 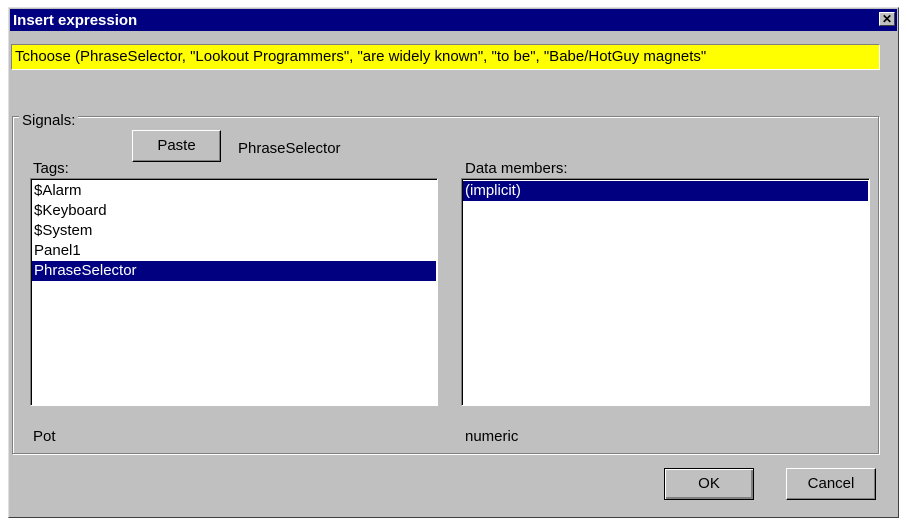 What do you see at coordinates (49, 121) in the screenshot?
I see `signals-group-label: Signals:` at bounding box center [49, 121].